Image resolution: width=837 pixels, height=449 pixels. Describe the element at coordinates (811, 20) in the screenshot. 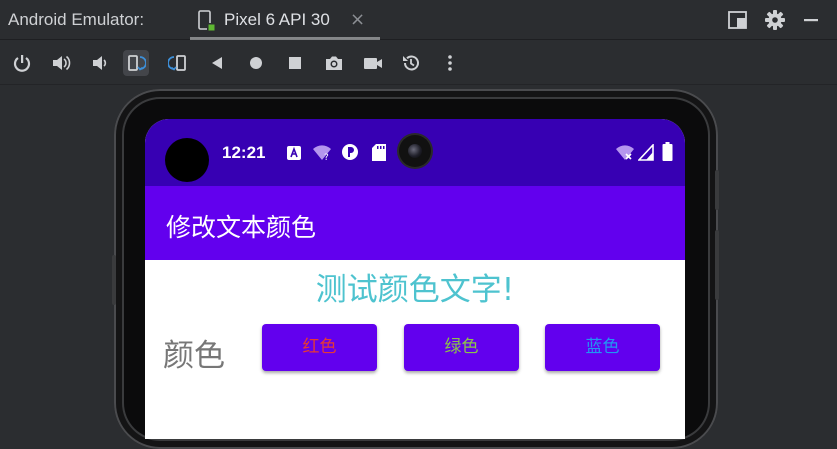

I see `minimize-icon` at that location.